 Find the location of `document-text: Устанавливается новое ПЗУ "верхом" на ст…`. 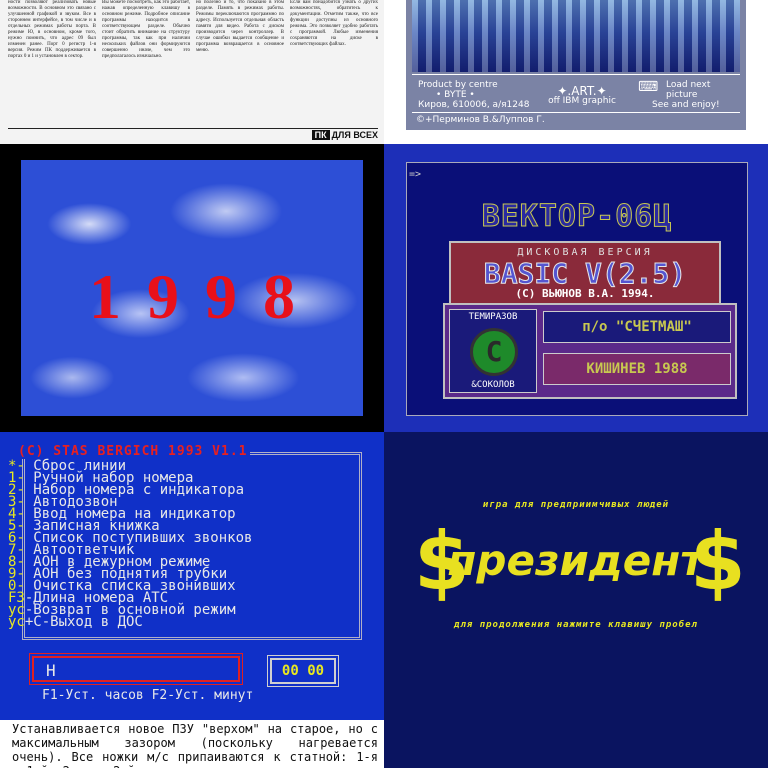

document-text: Устанавливается новое ПЗУ "верхом" на ст… is located at coordinates (195, 745).